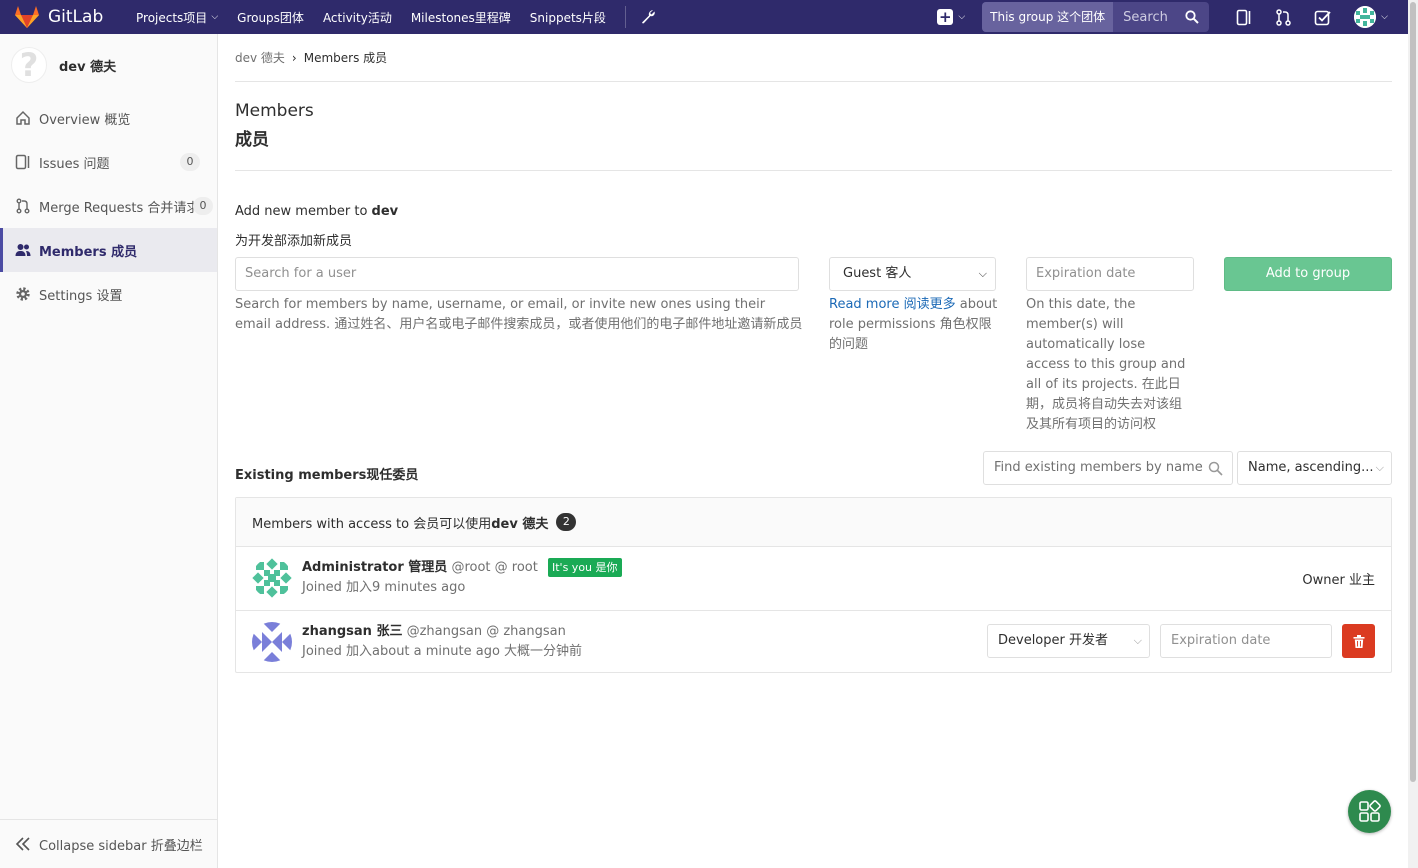 This screenshot has width=1418, height=868. I want to click on collapse-sidebar-button: Collapse sidebar 折叠边栏, so click(108, 843).